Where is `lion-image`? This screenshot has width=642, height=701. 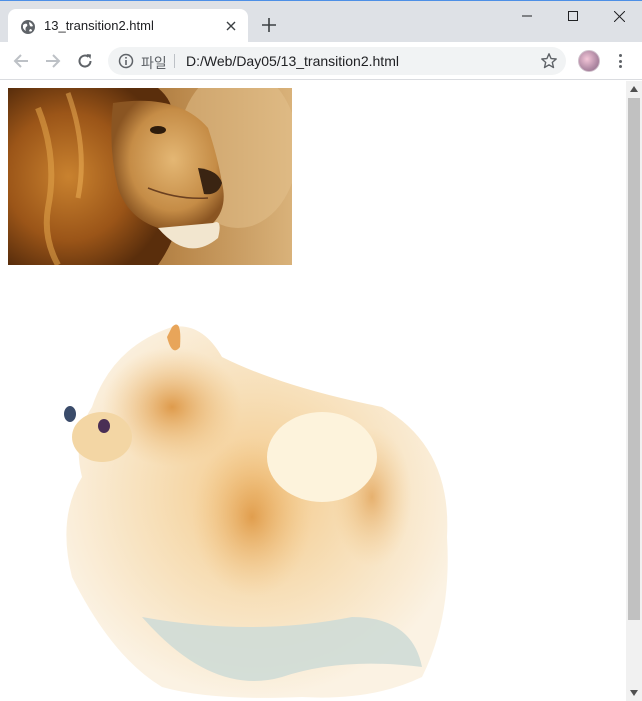 lion-image is located at coordinates (150, 176).